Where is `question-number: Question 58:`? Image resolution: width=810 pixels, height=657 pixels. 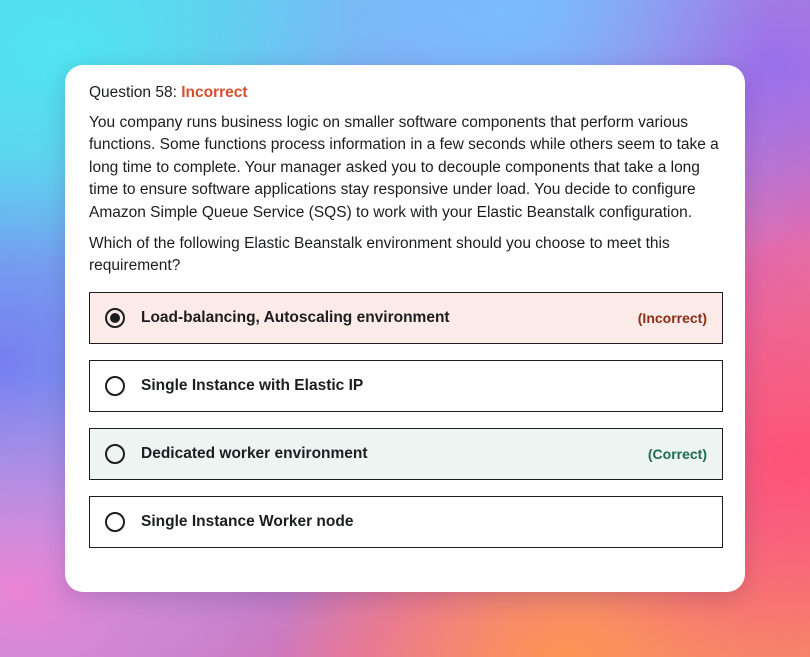 question-number: Question 58: is located at coordinates (133, 92).